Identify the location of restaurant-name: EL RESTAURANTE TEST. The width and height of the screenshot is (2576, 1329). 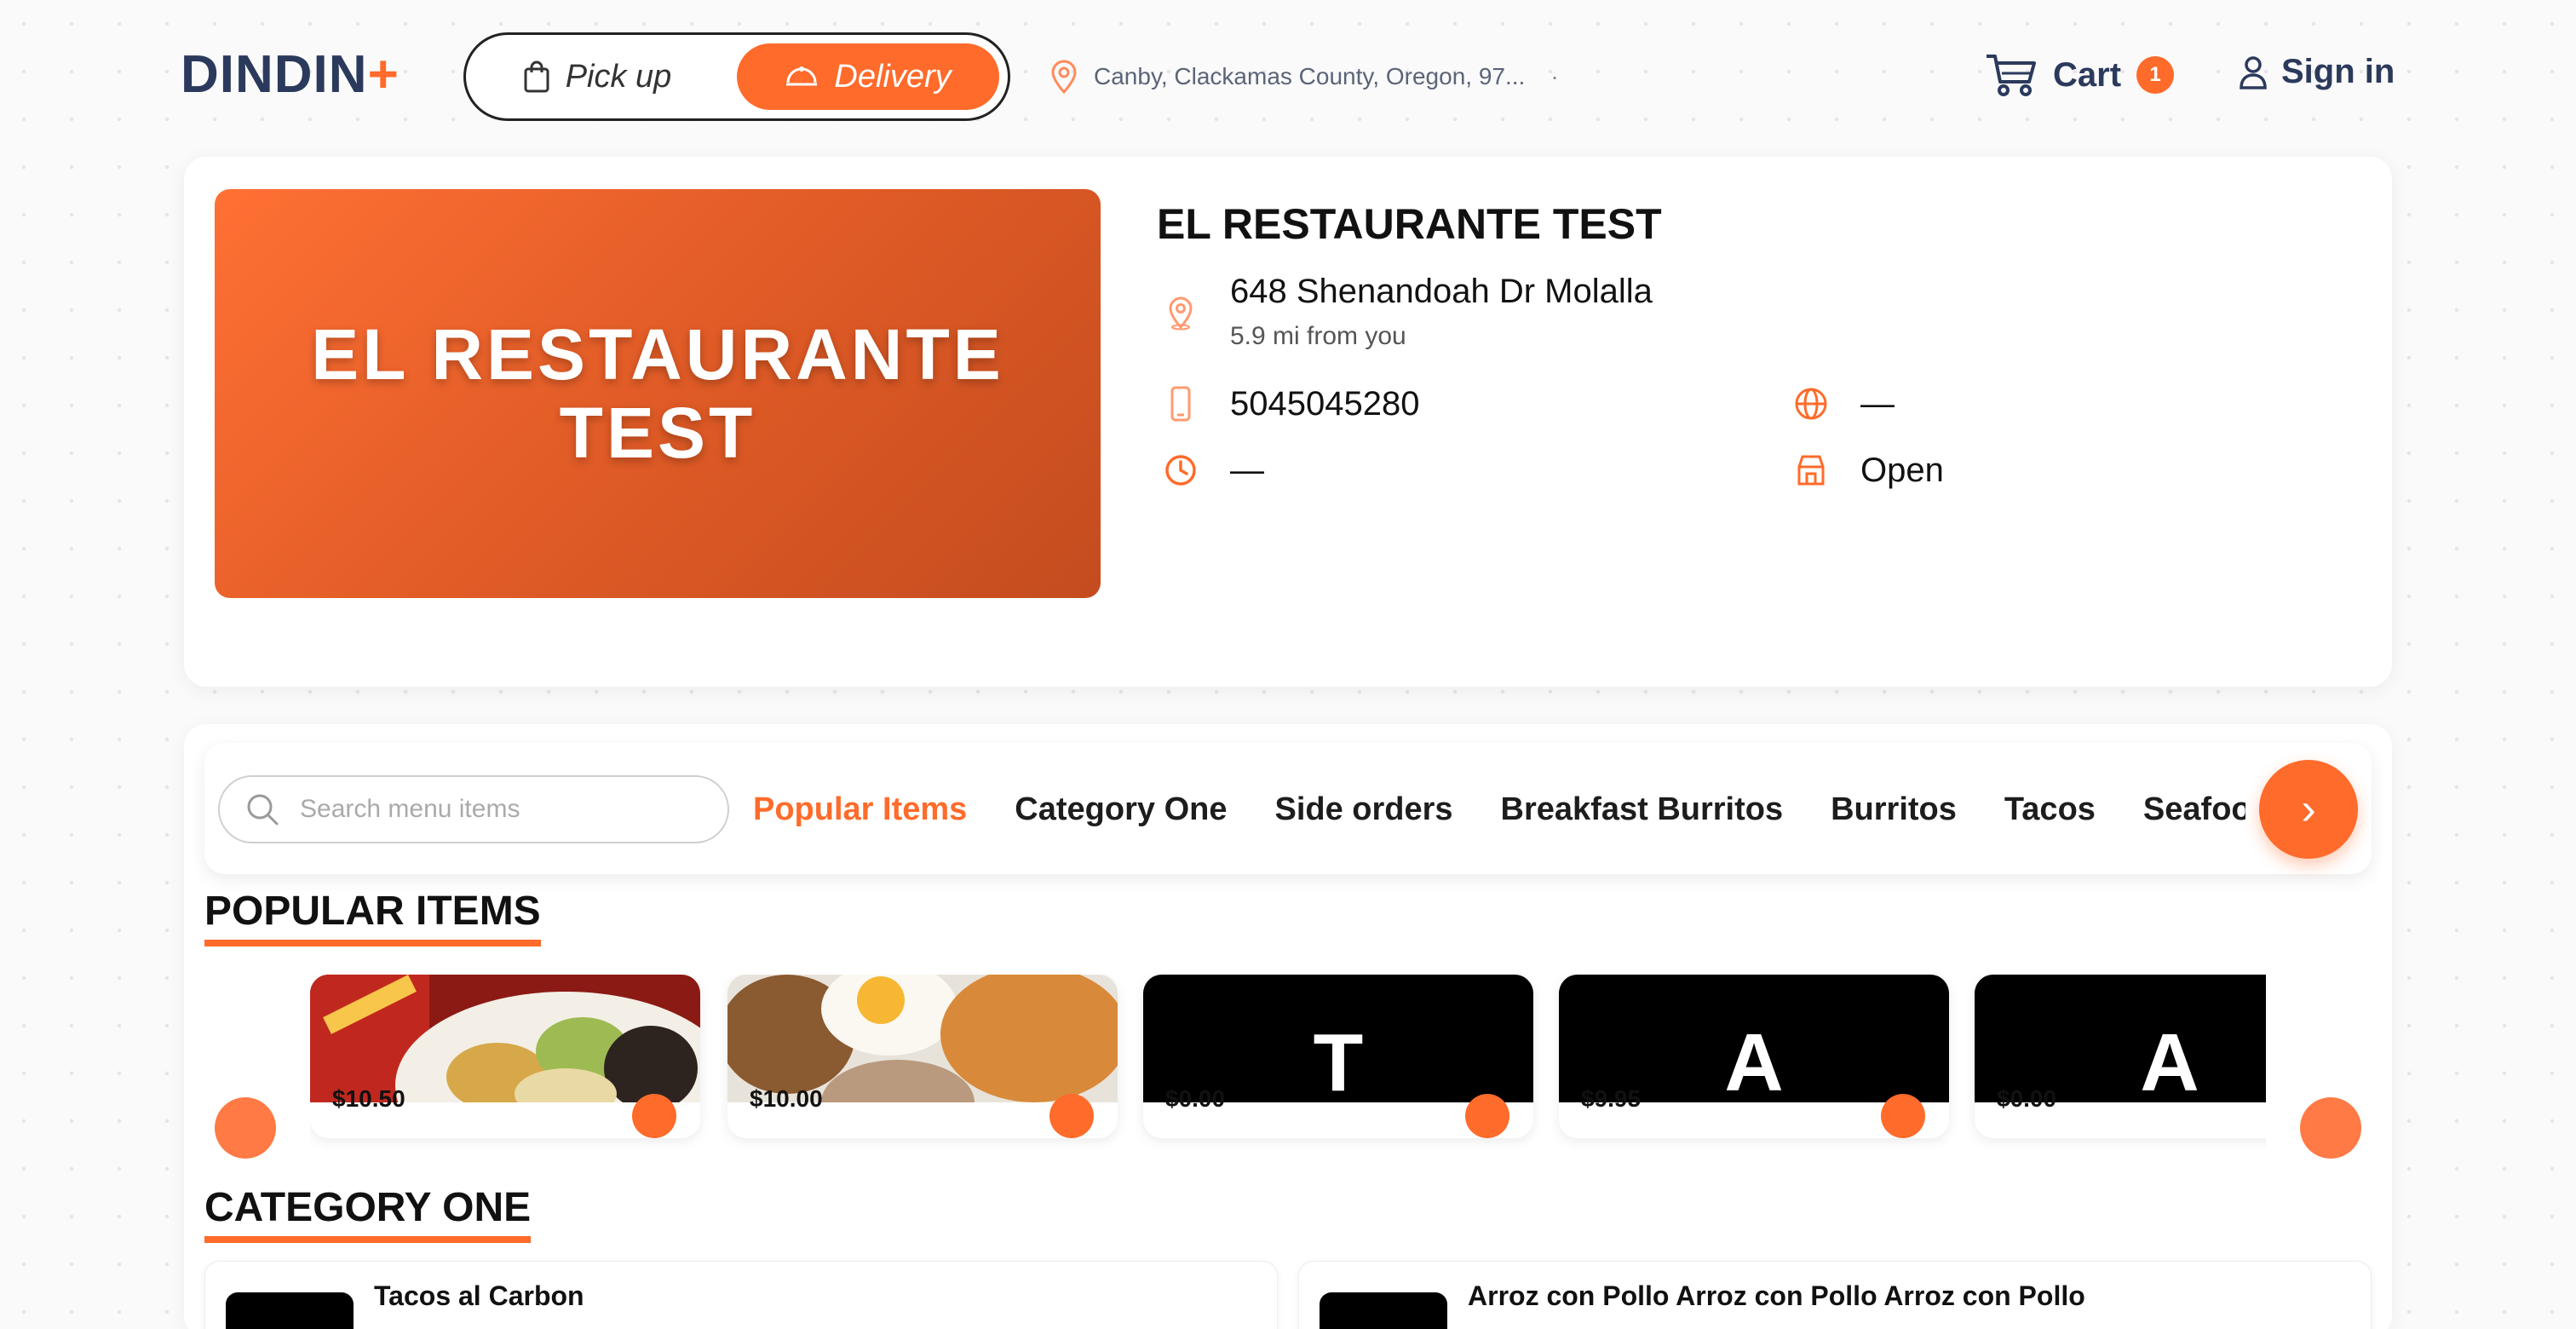
(1409, 224).